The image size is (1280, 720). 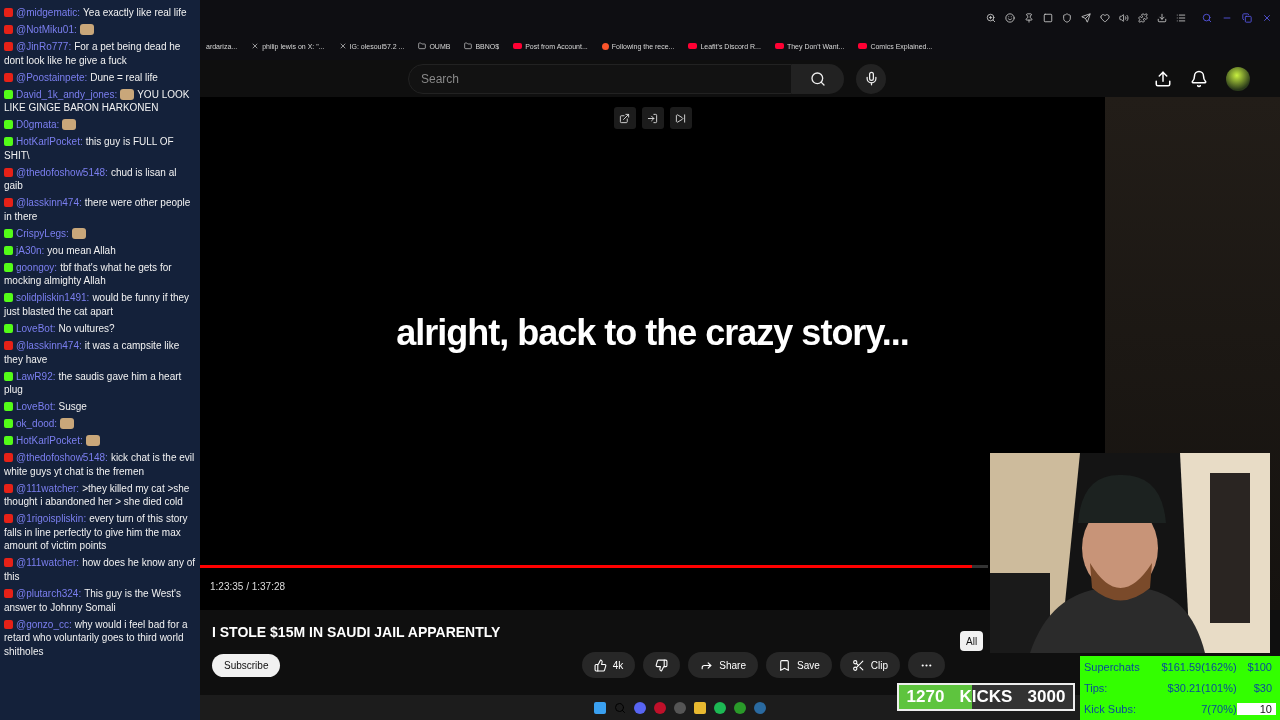 I want to click on chat-message: ok_dood:, so click(x=100, y=424).